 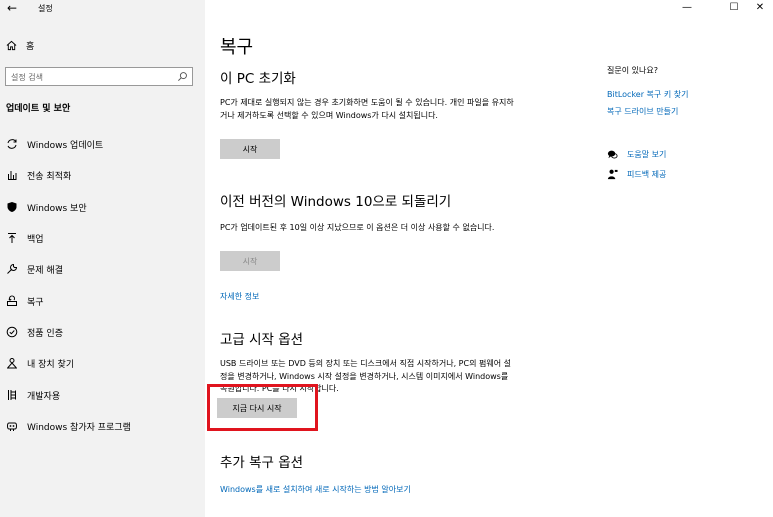 What do you see at coordinates (25, 238) in the screenshot?
I see `sidebar-item-backup: 백업` at bounding box center [25, 238].